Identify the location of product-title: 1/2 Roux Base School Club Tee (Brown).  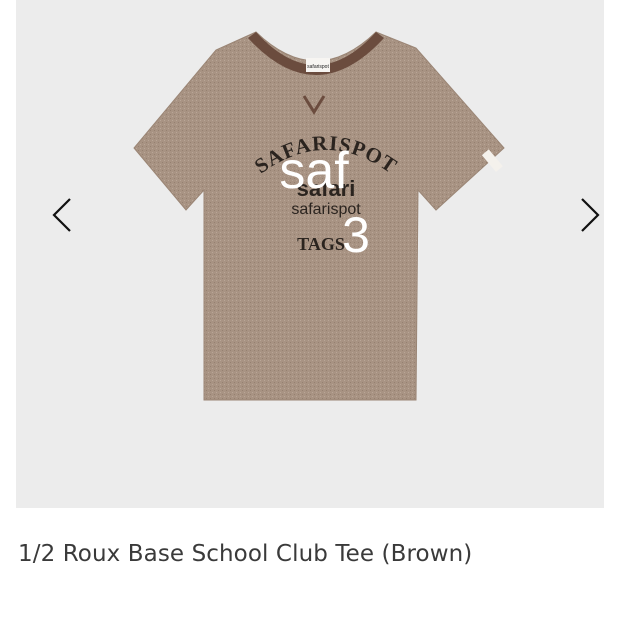
(245, 554).